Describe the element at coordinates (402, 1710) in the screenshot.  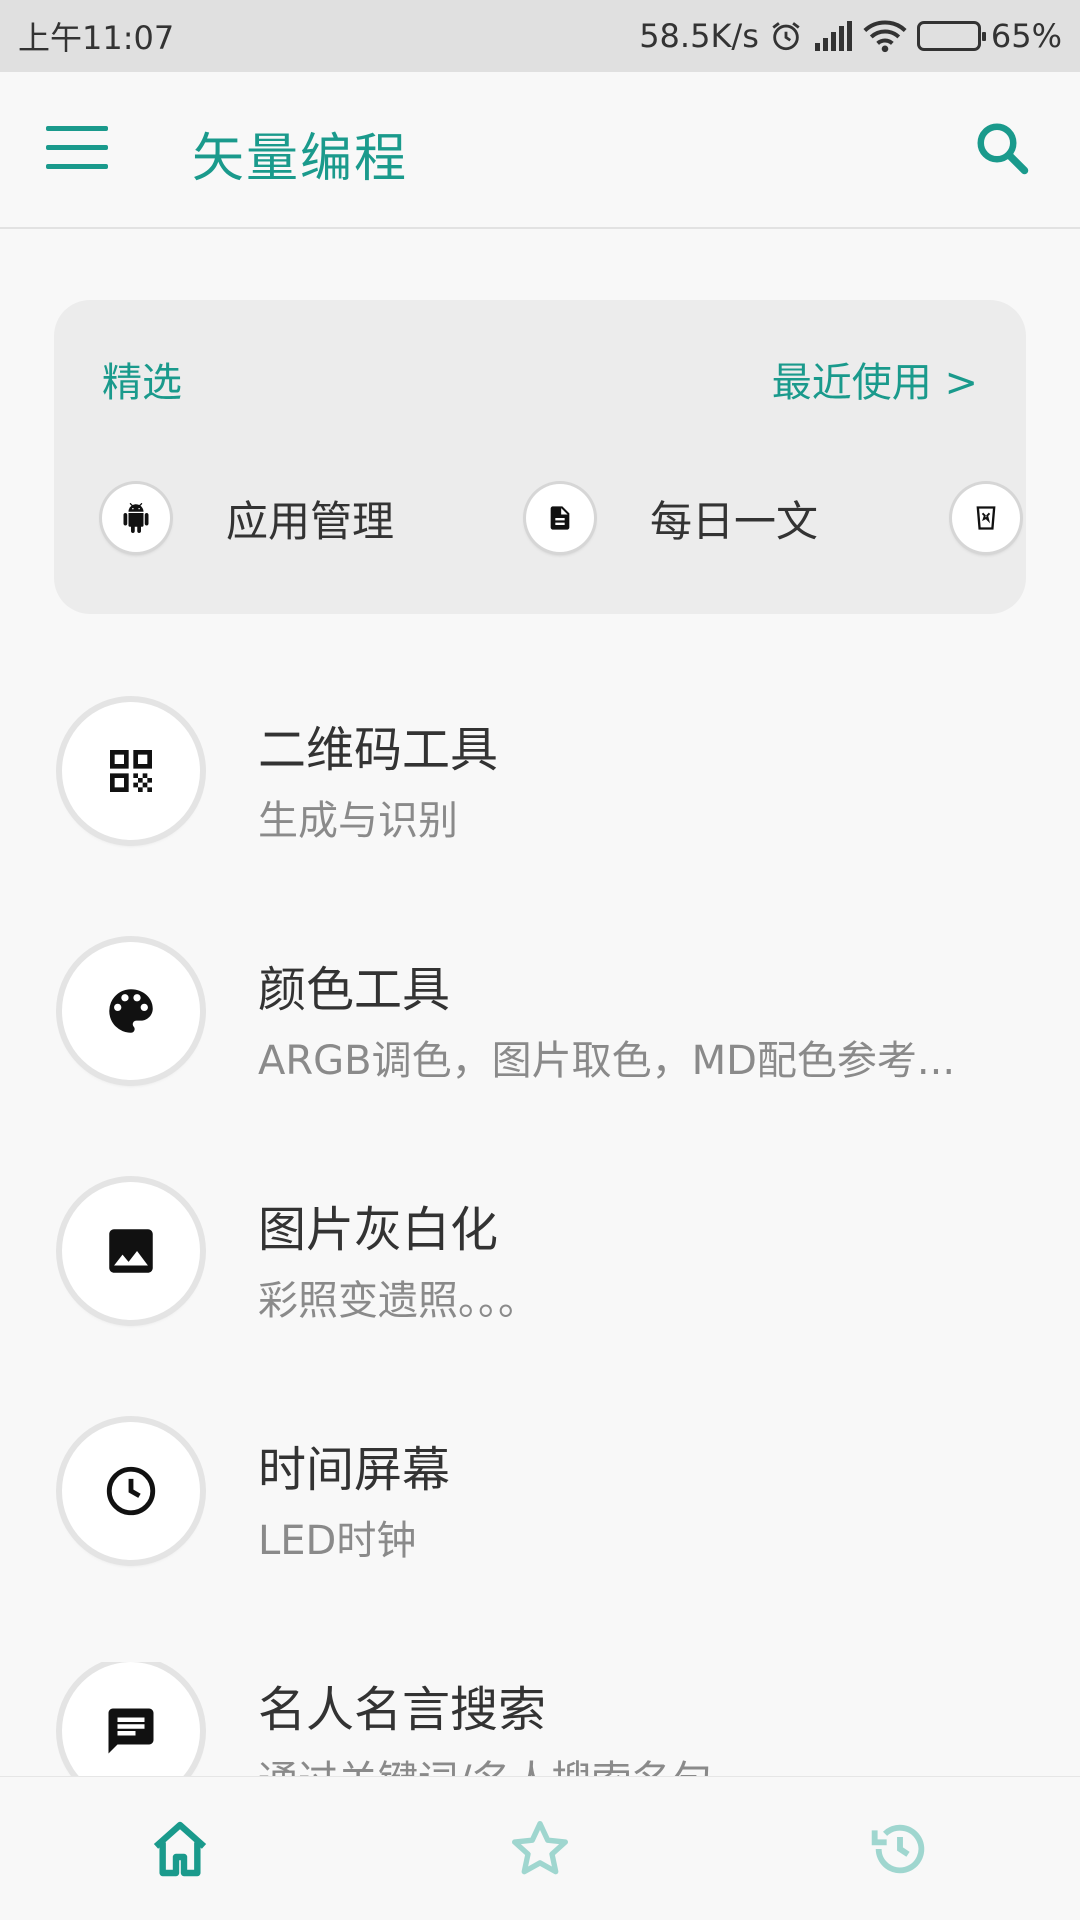
I see `item-title: 名人名言搜索` at that location.